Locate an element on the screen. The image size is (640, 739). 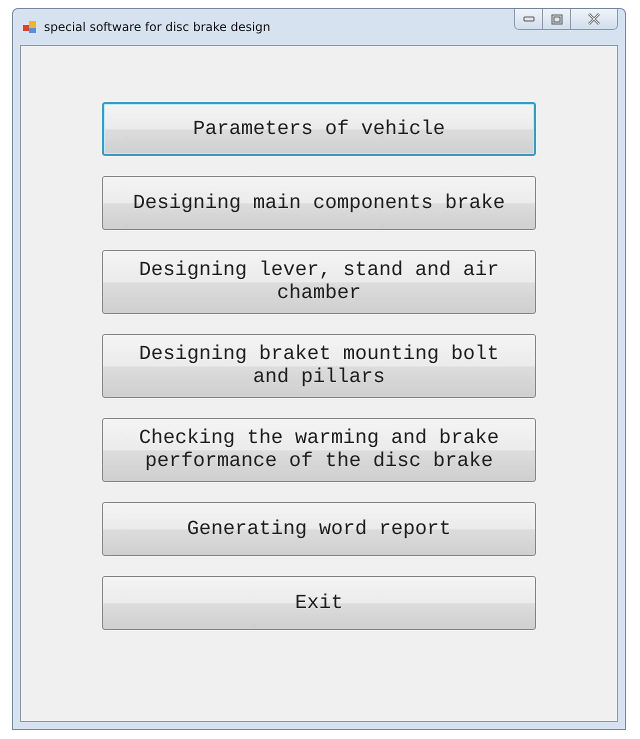
close-icon is located at coordinates (594, 19).